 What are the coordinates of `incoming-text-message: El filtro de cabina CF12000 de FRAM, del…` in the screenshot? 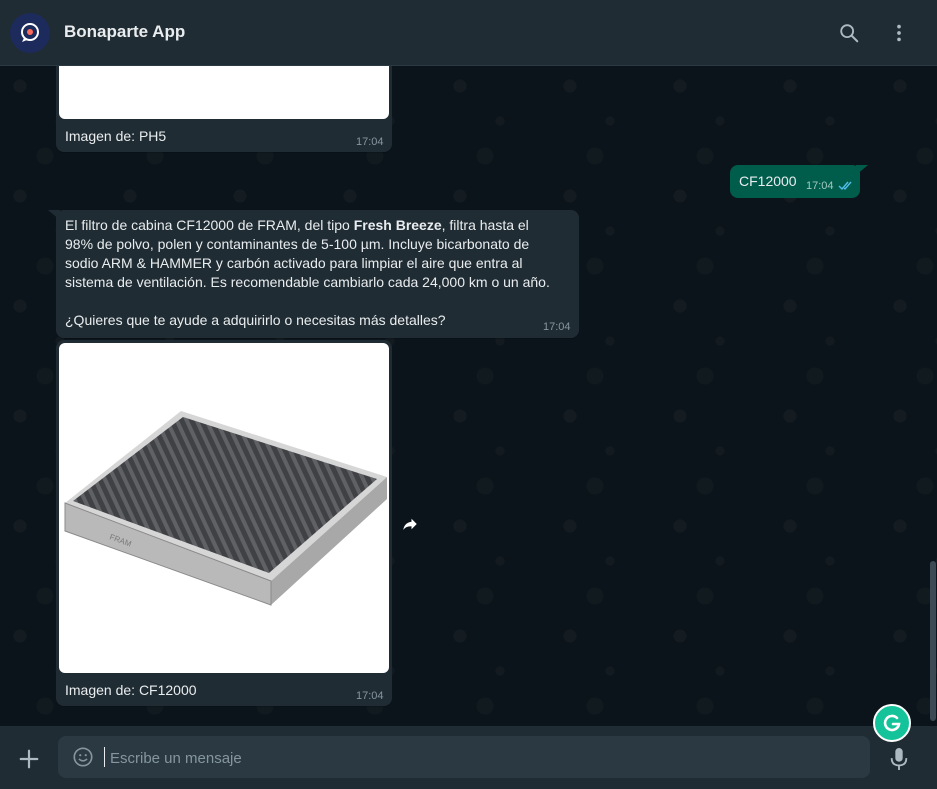 It's located at (317, 274).